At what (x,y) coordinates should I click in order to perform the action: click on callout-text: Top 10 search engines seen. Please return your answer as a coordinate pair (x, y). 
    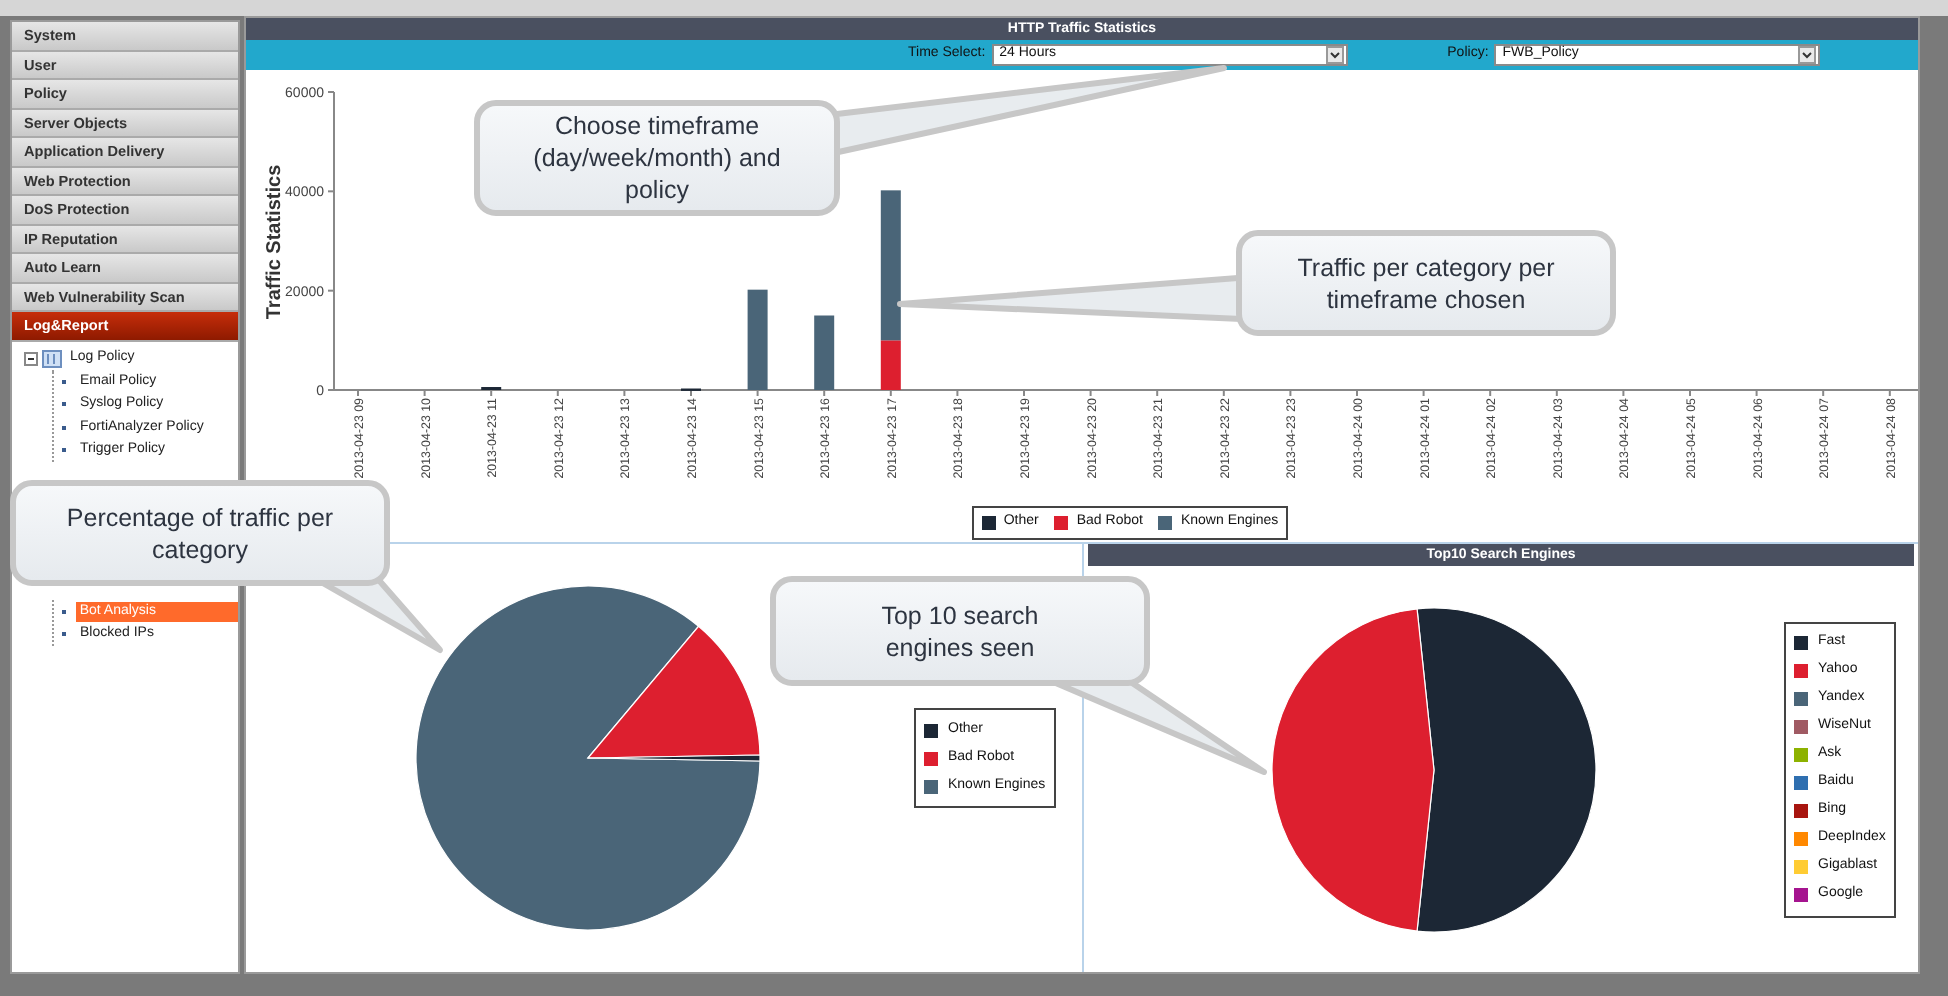
    Looking at the image, I should click on (960, 631).